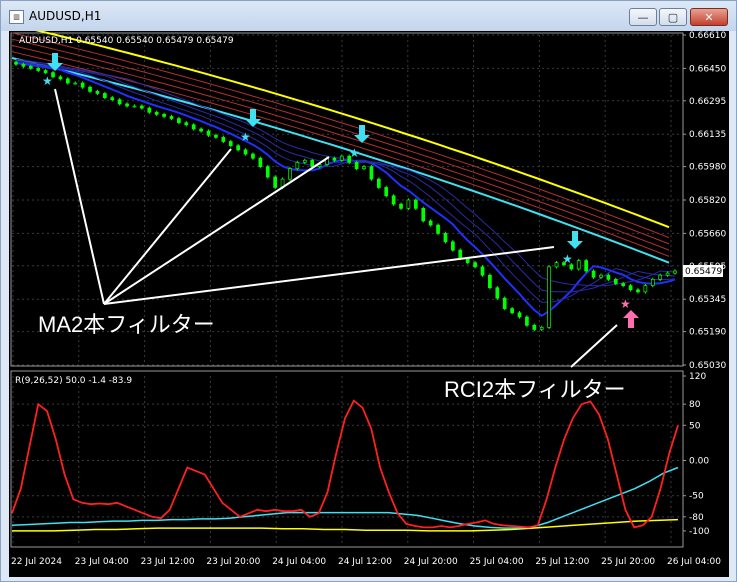 The image size is (737, 582). Describe the element at coordinates (673, 17) in the screenshot. I see `maximize-button: ▢` at that location.